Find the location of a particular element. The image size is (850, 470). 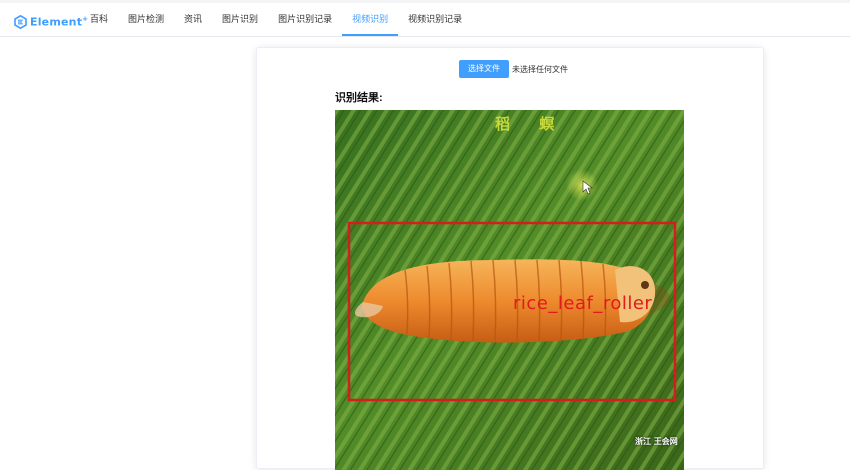

brand-logo: Element+ is located at coordinates (51, 22).